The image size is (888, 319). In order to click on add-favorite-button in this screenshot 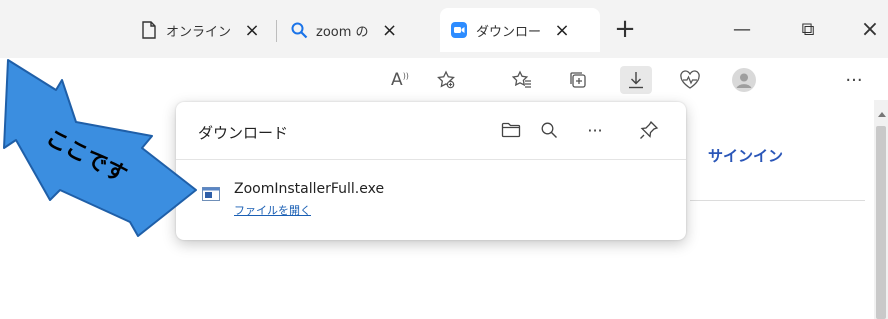, I will do `click(446, 80)`.